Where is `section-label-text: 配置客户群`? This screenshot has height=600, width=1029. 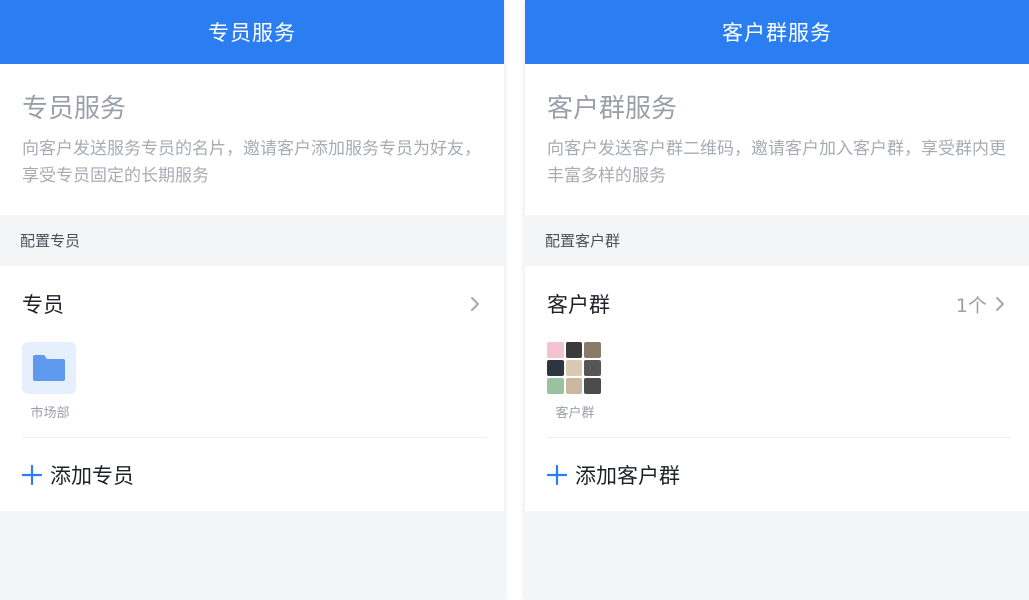 section-label-text: 配置客户群 is located at coordinates (583, 241).